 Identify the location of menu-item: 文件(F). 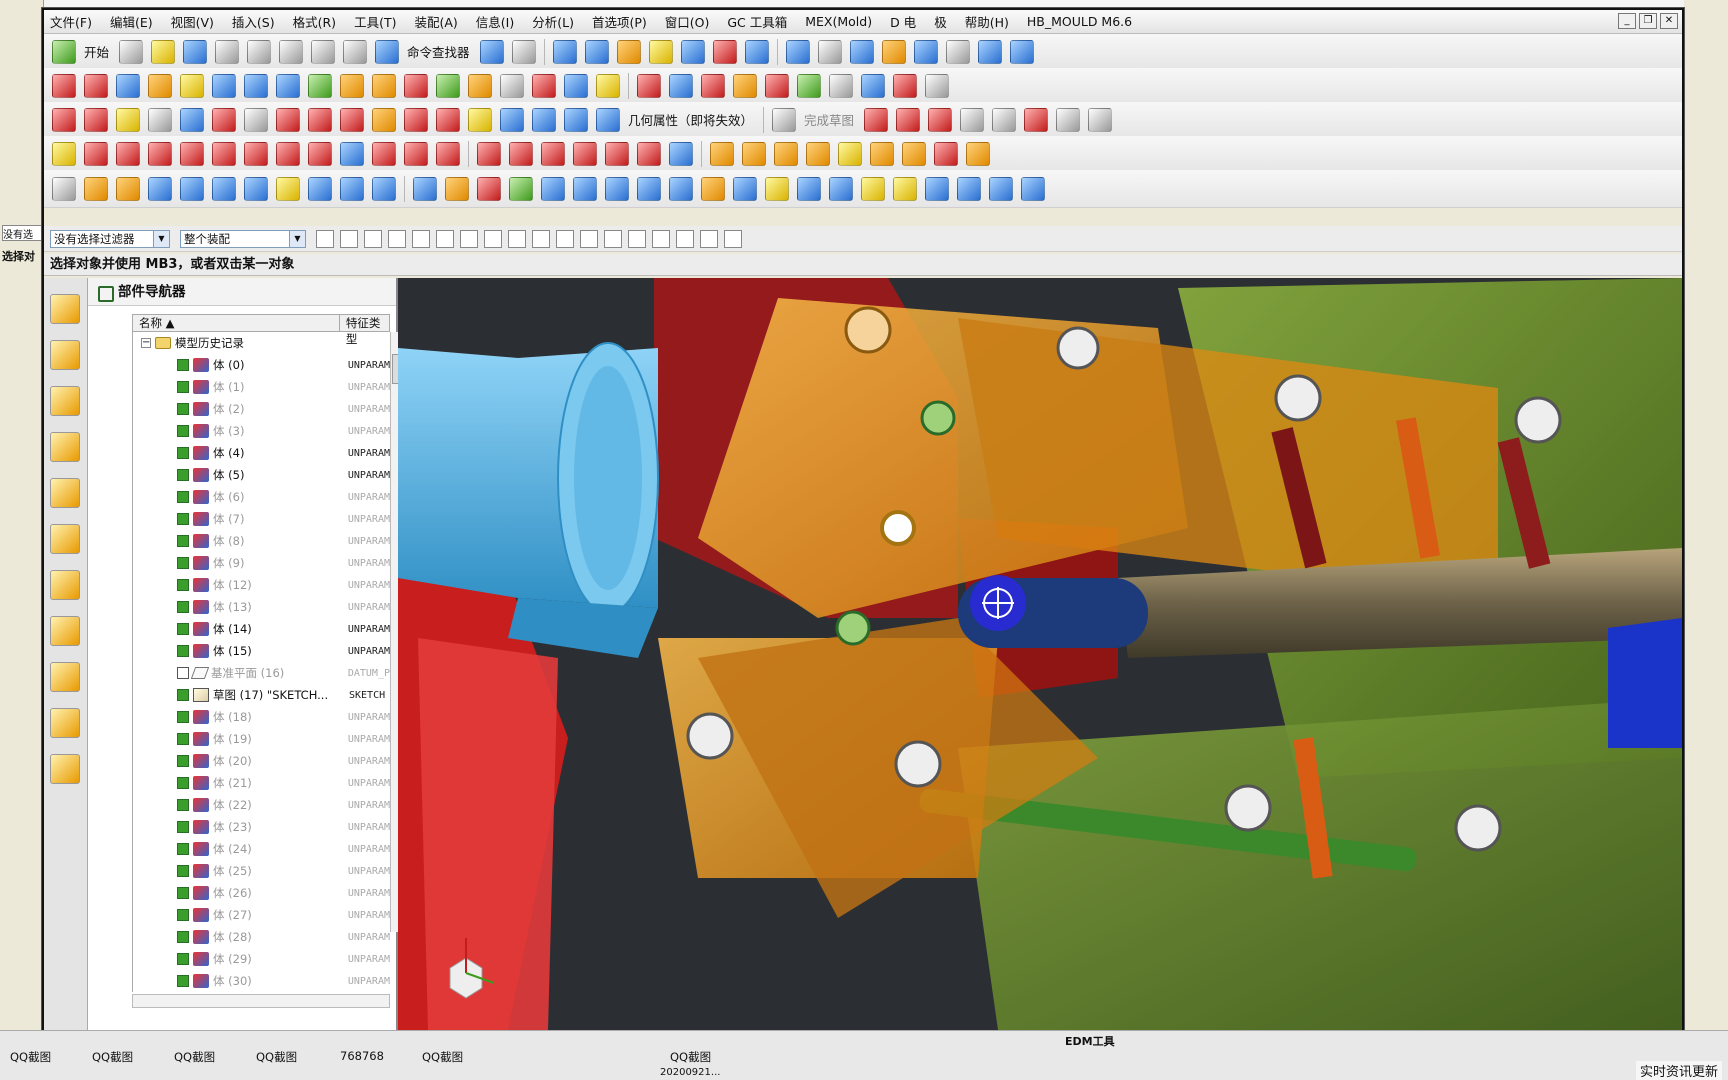
(71, 21).